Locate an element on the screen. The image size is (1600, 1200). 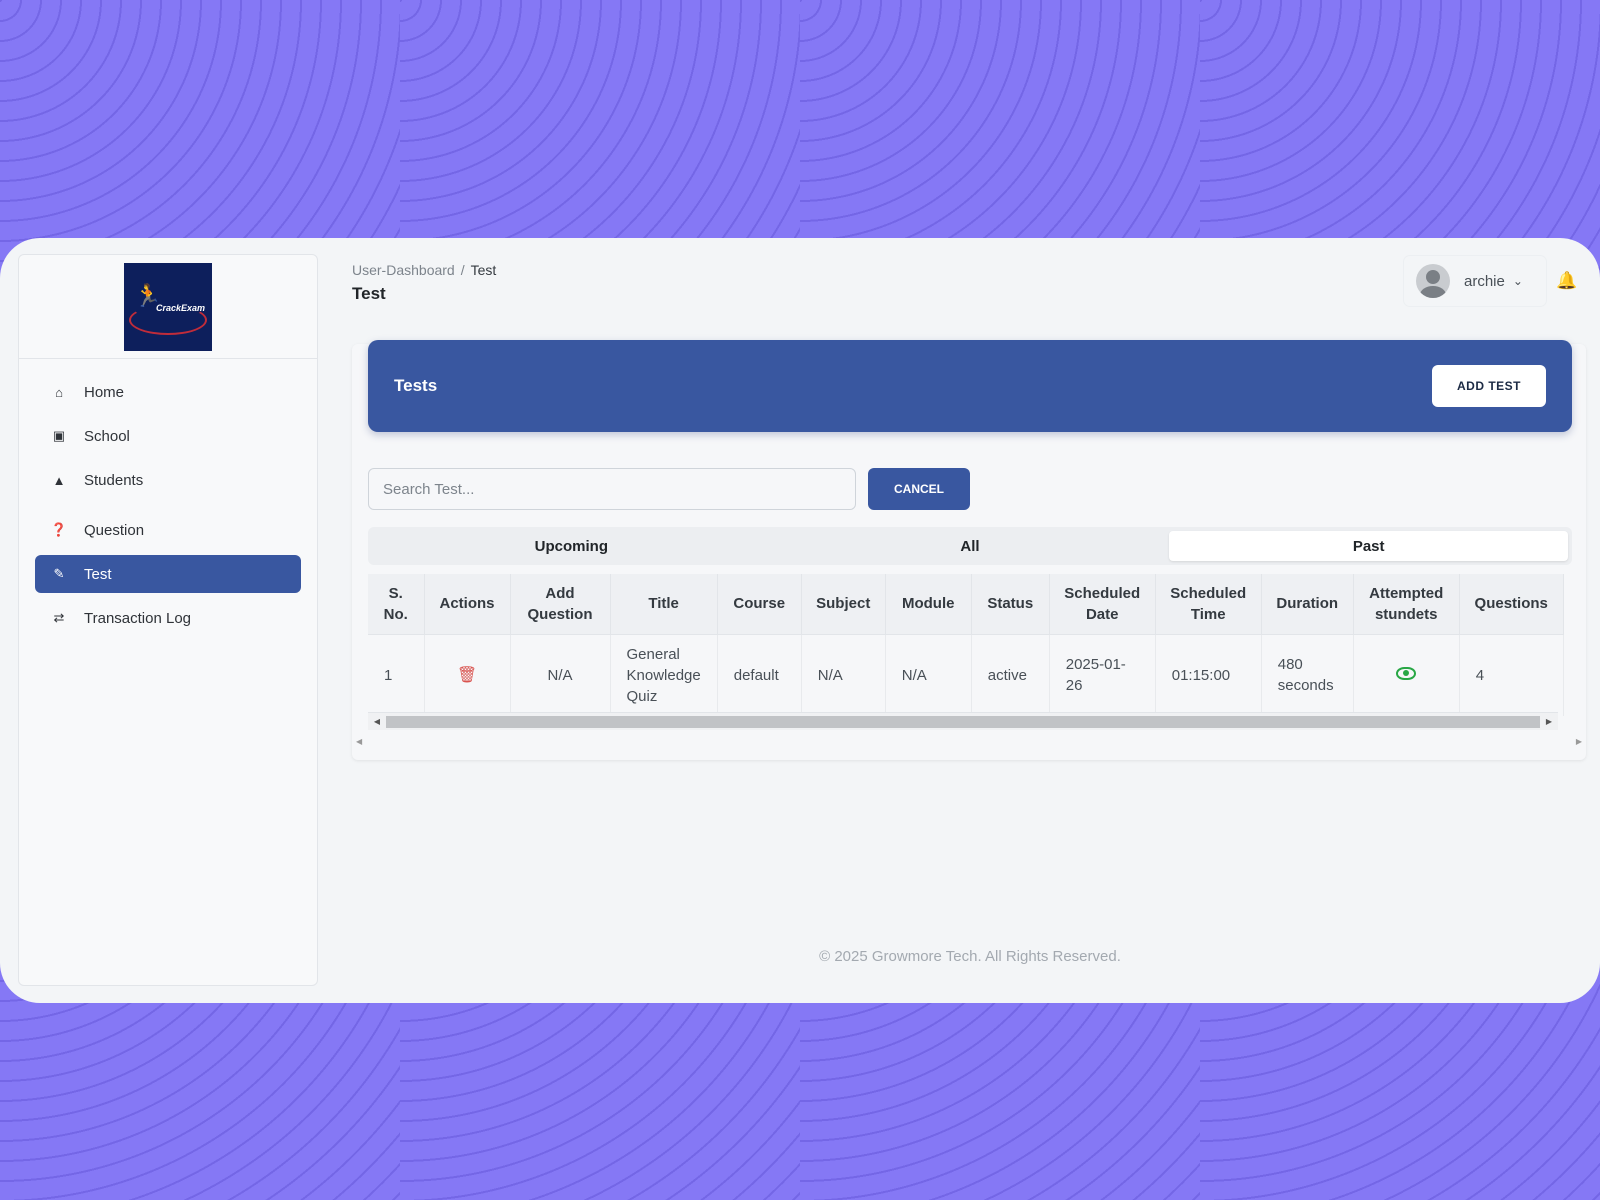
cell-duration: 480 seconds is located at coordinates (1307, 674).